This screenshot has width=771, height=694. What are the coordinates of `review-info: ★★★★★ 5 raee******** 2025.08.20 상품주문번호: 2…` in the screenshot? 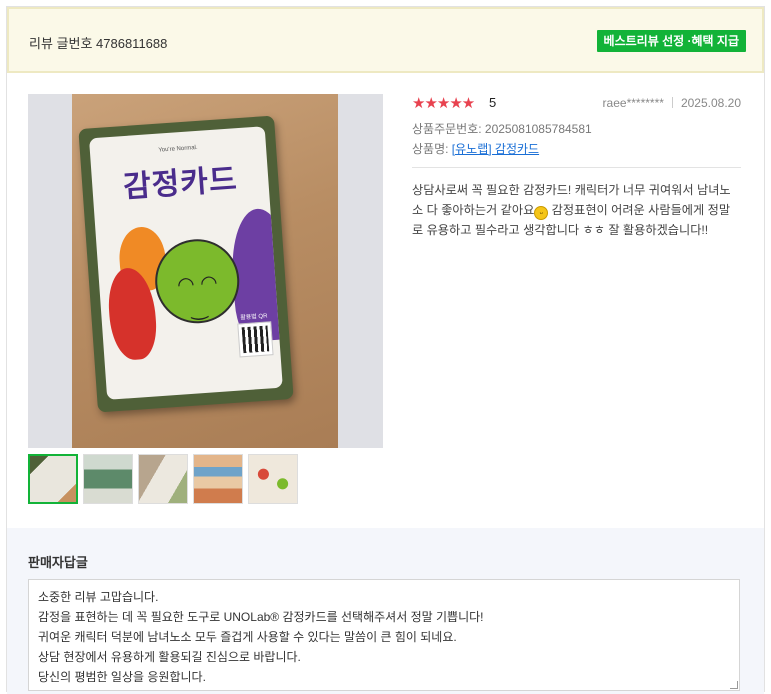 It's located at (576, 167).